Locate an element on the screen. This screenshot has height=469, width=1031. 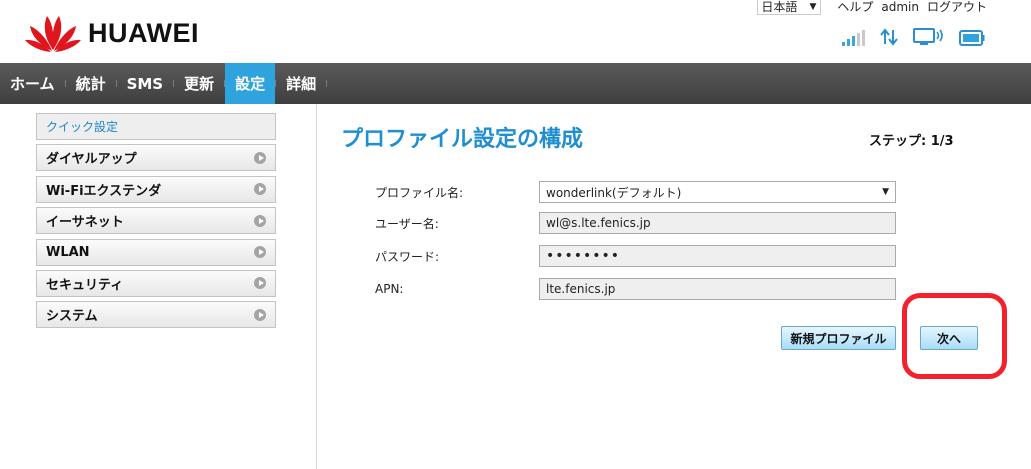
password-label: パスワード: is located at coordinates (407, 256).